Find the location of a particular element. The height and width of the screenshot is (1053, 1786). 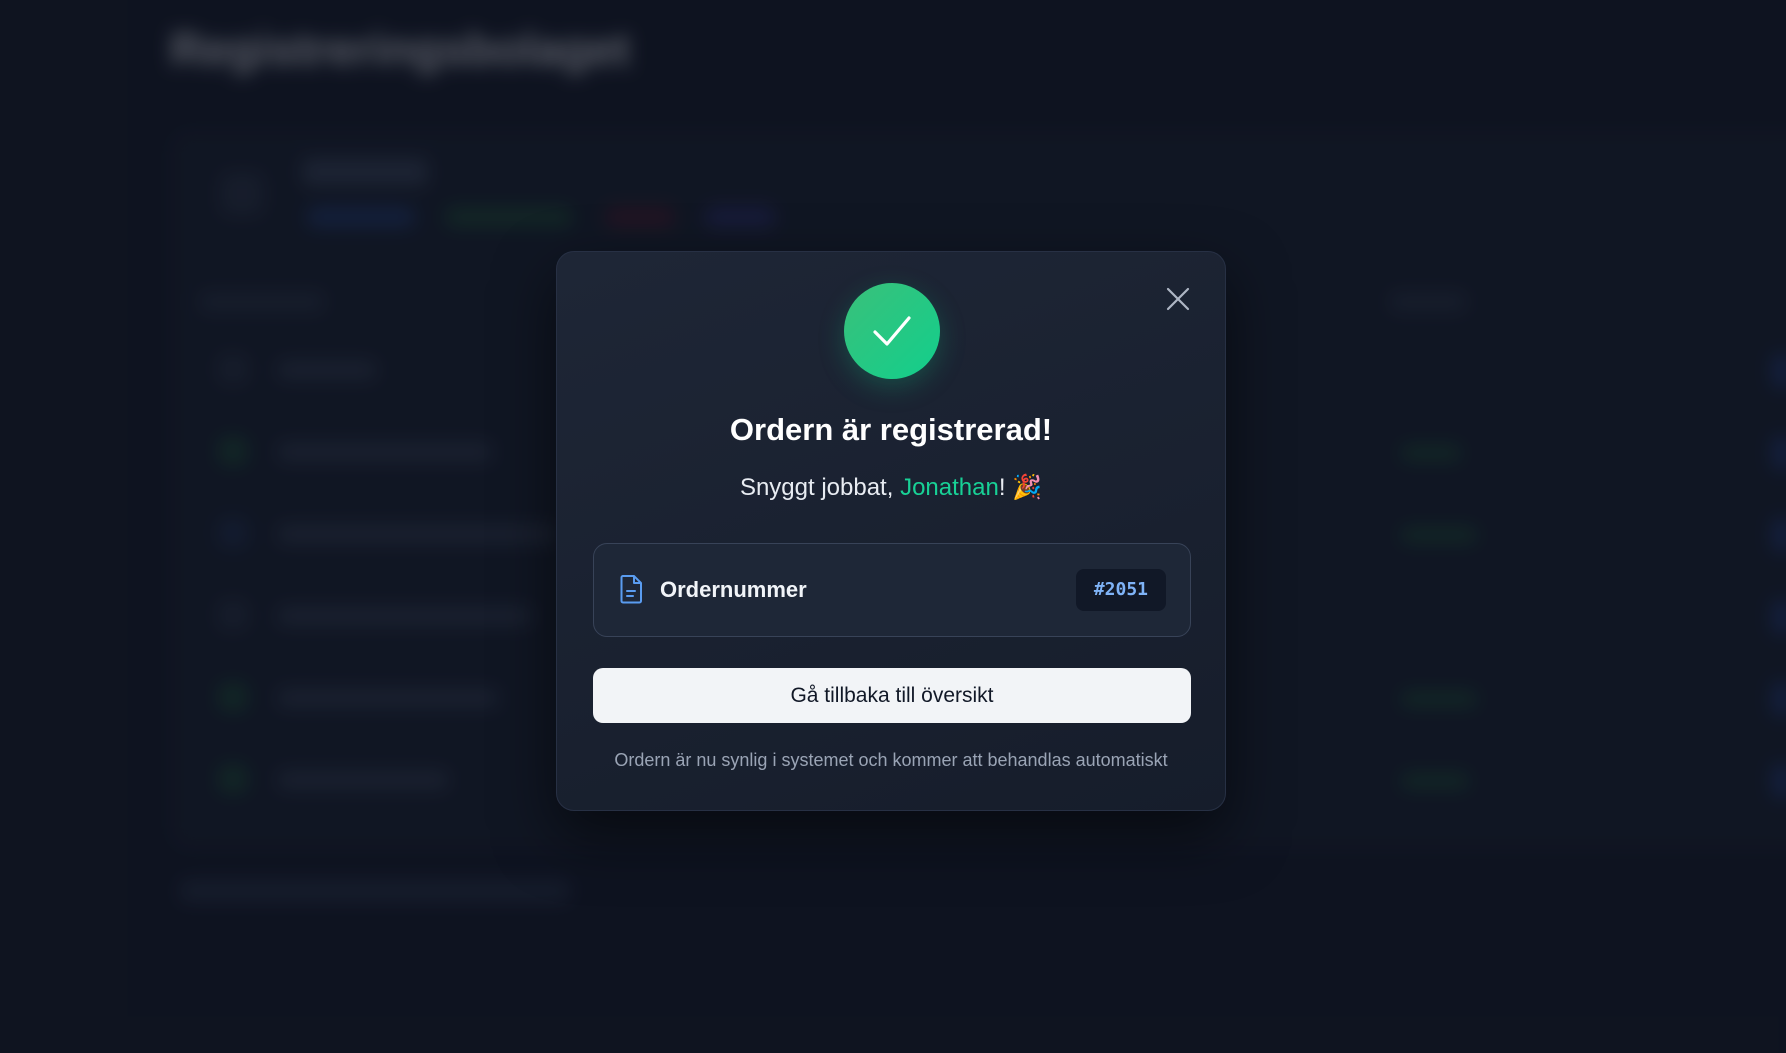

close-icon is located at coordinates (1178, 299).